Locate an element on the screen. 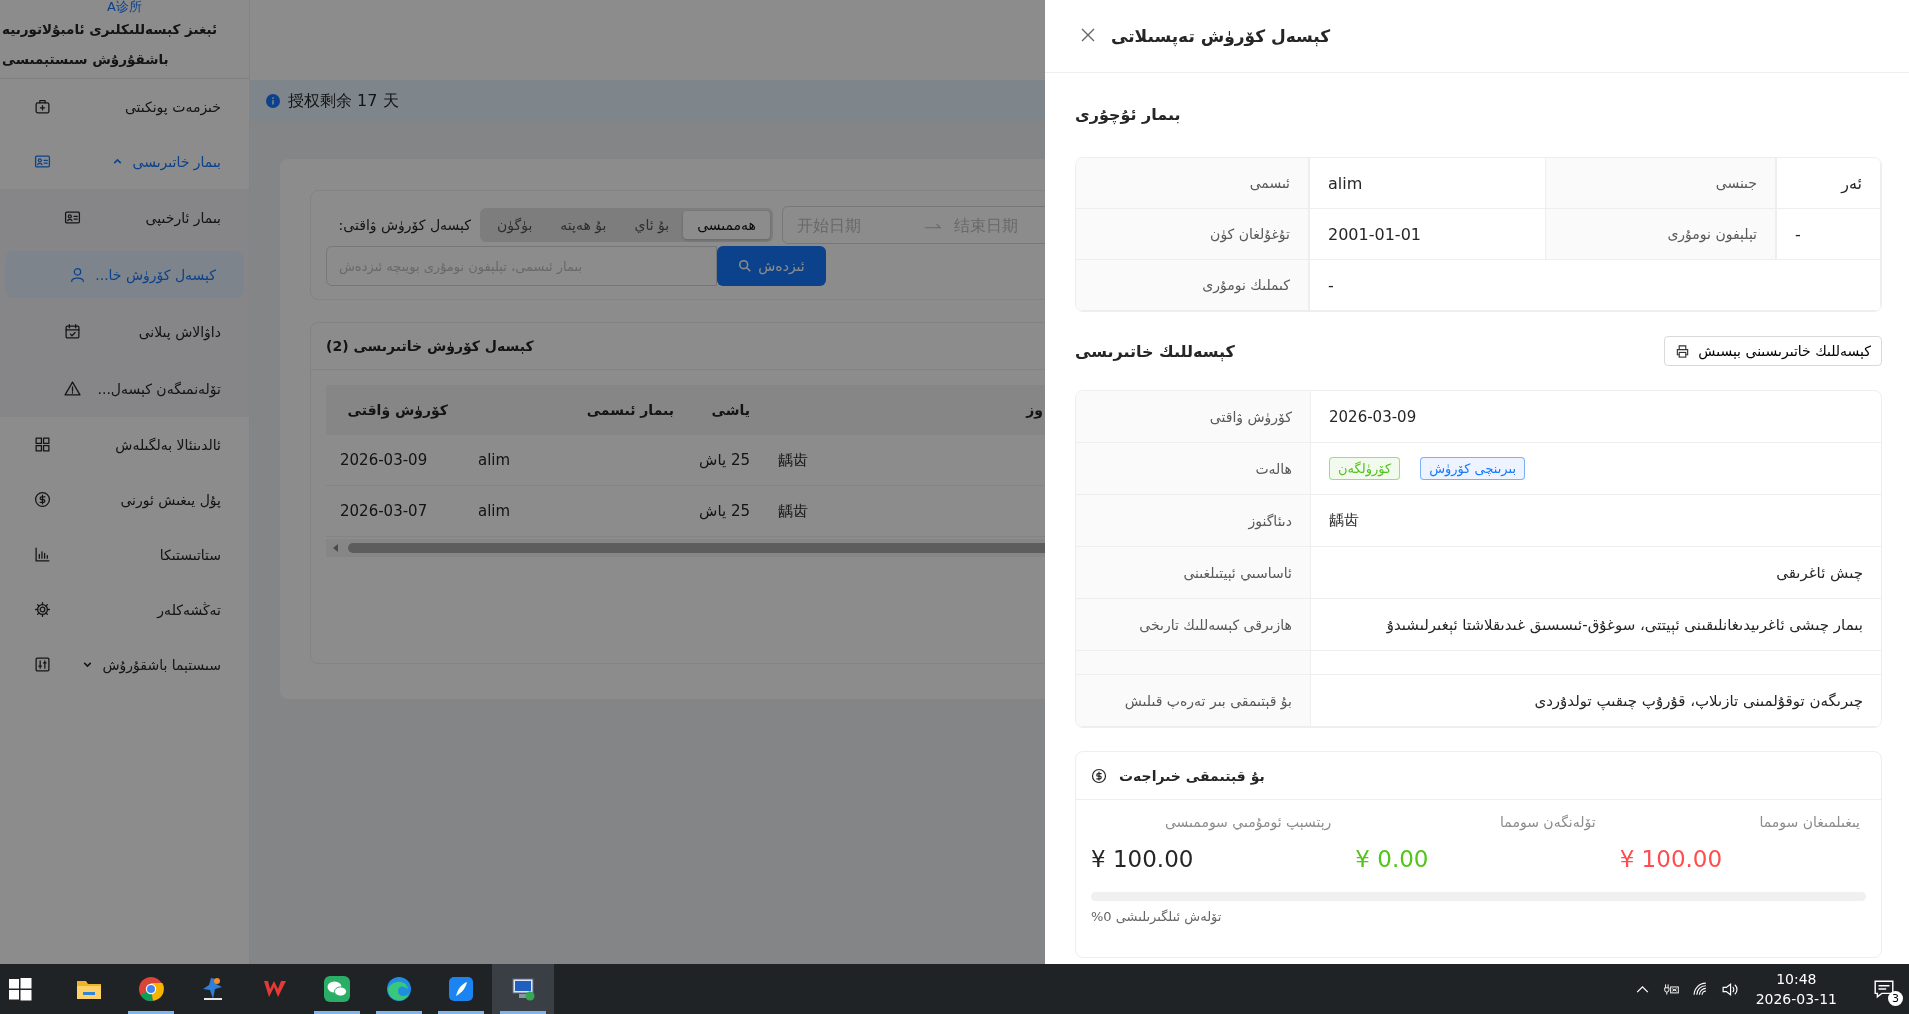  field-label: تېلېفون نومۇرى is located at coordinates (1661, 234).